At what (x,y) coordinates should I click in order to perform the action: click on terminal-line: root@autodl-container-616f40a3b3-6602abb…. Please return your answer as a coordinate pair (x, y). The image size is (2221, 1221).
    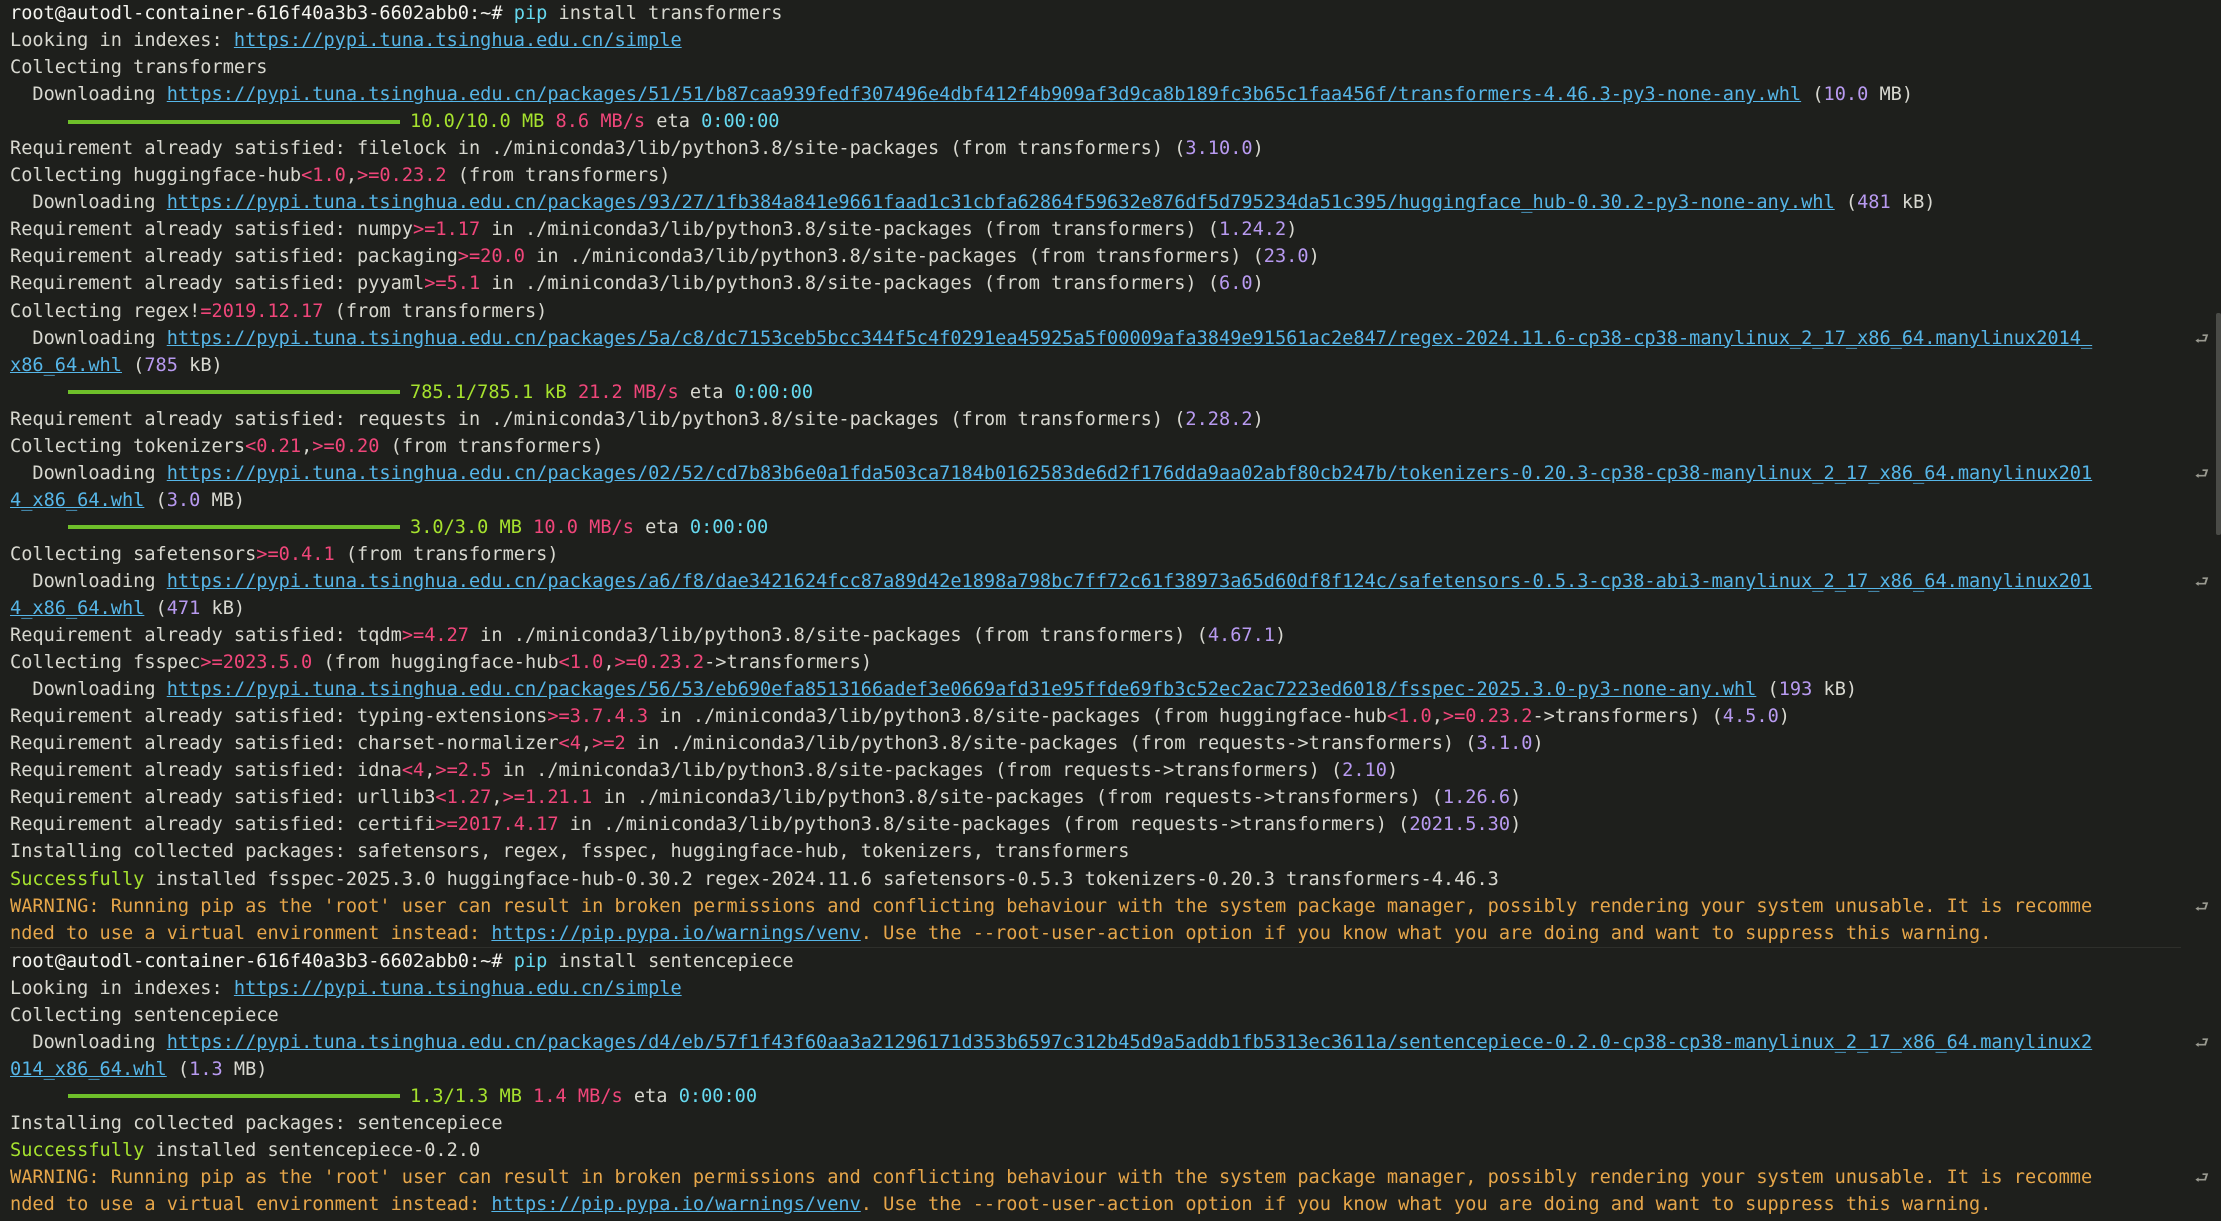
    Looking at the image, I should click on (1095, 13).